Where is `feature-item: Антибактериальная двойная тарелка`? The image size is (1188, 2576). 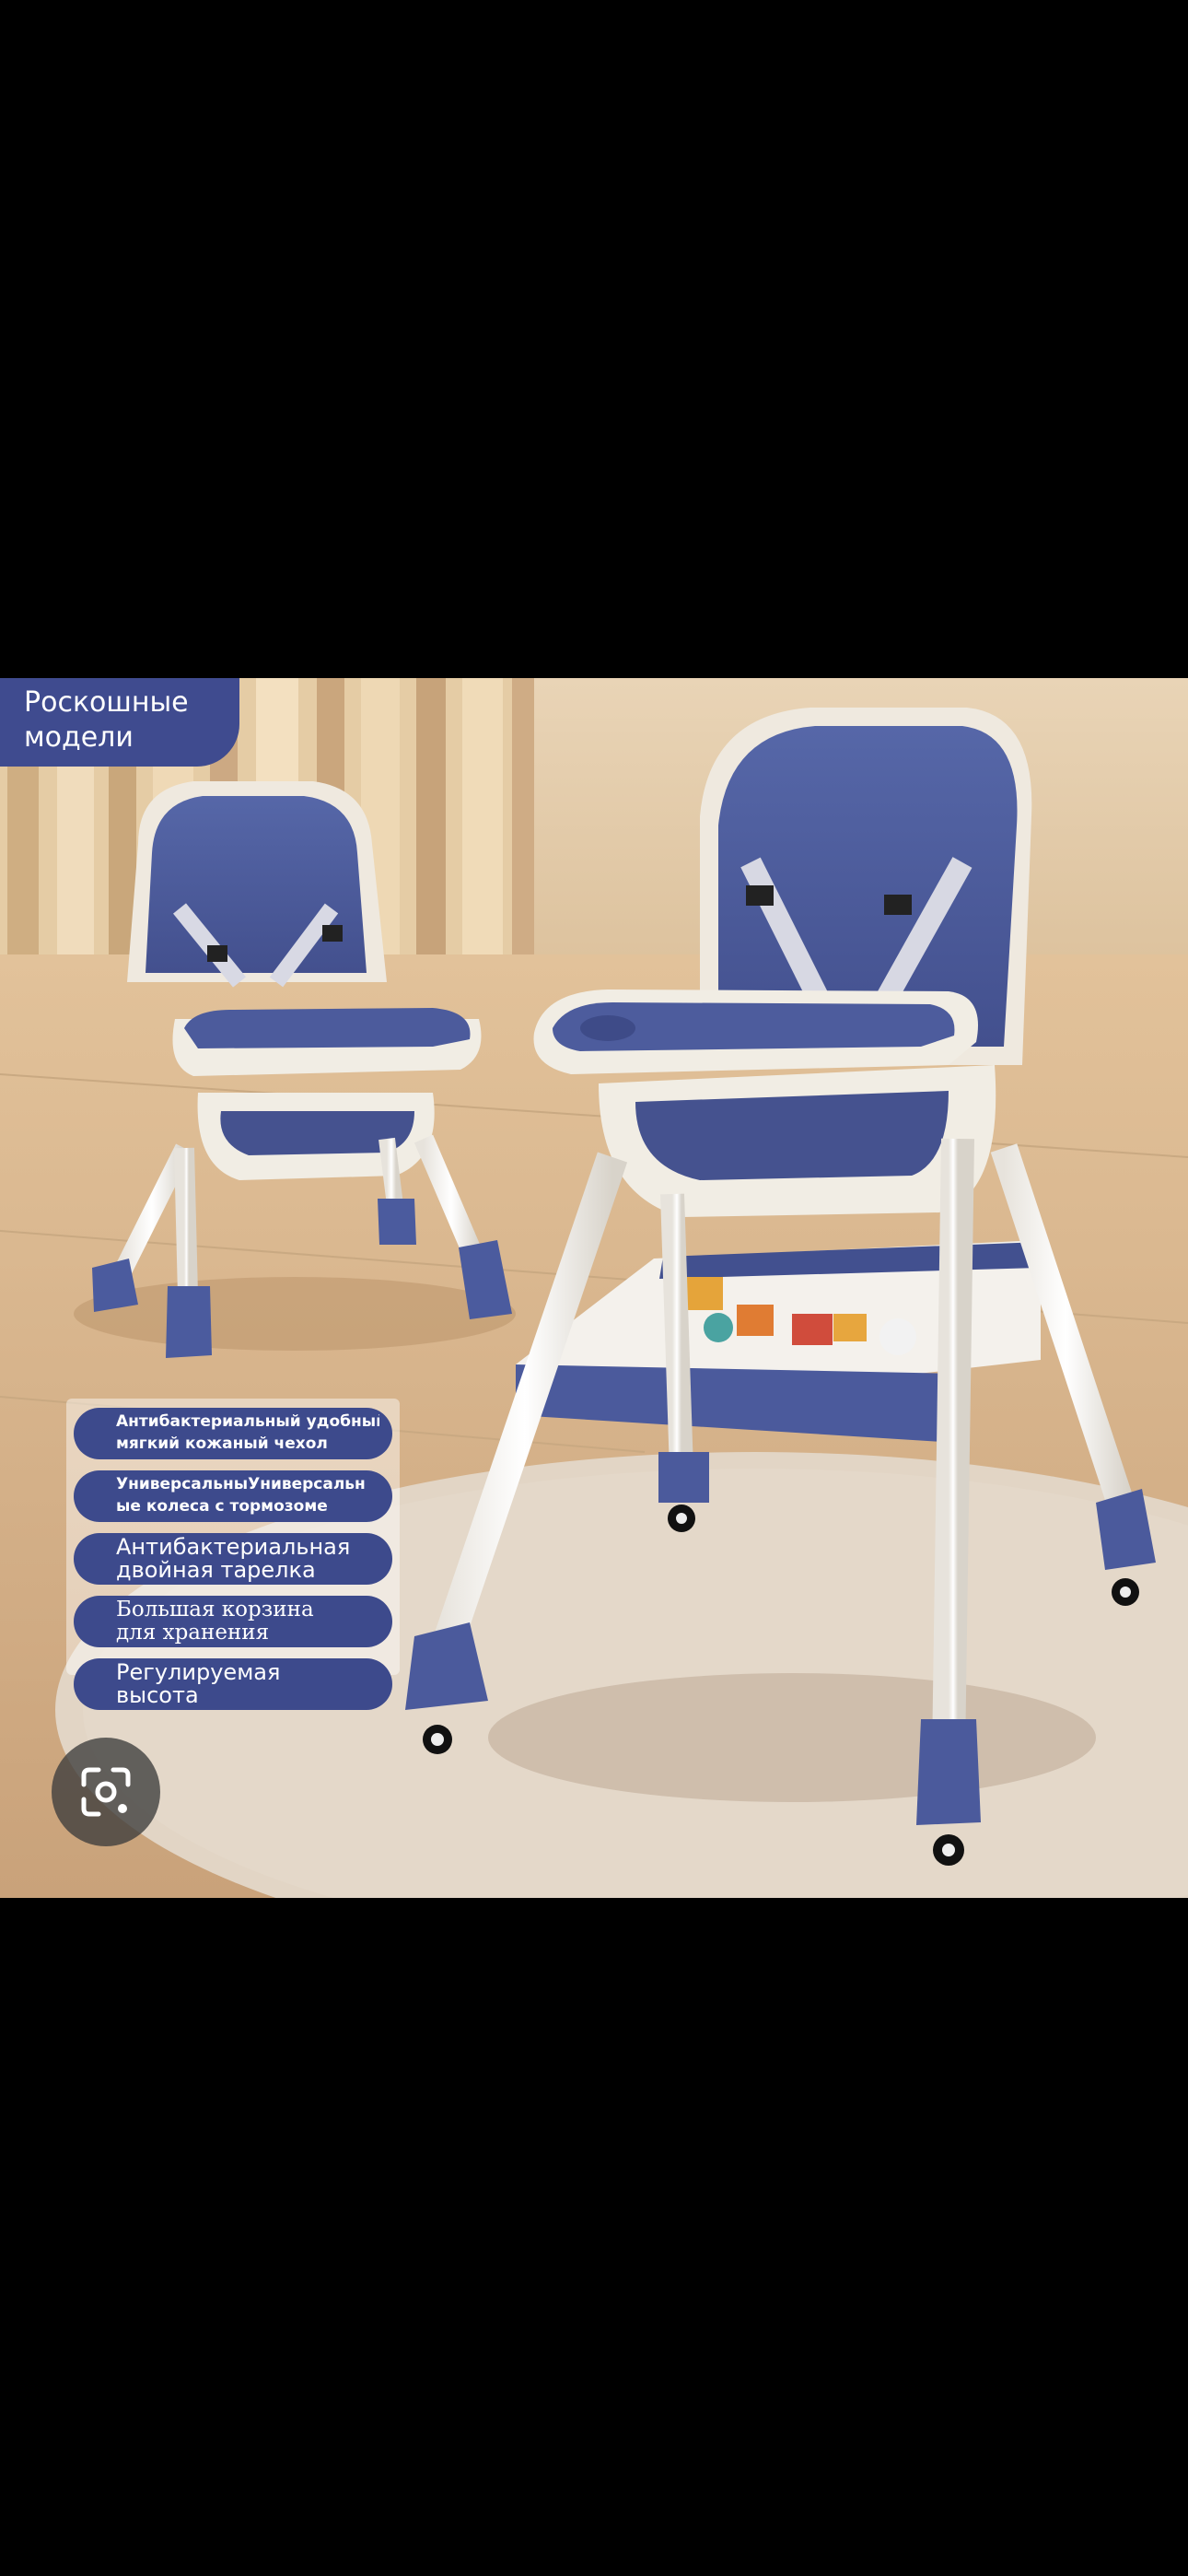
feature-item: Антибактериальная двойная тарелка is located at coordinates (233, 1559).